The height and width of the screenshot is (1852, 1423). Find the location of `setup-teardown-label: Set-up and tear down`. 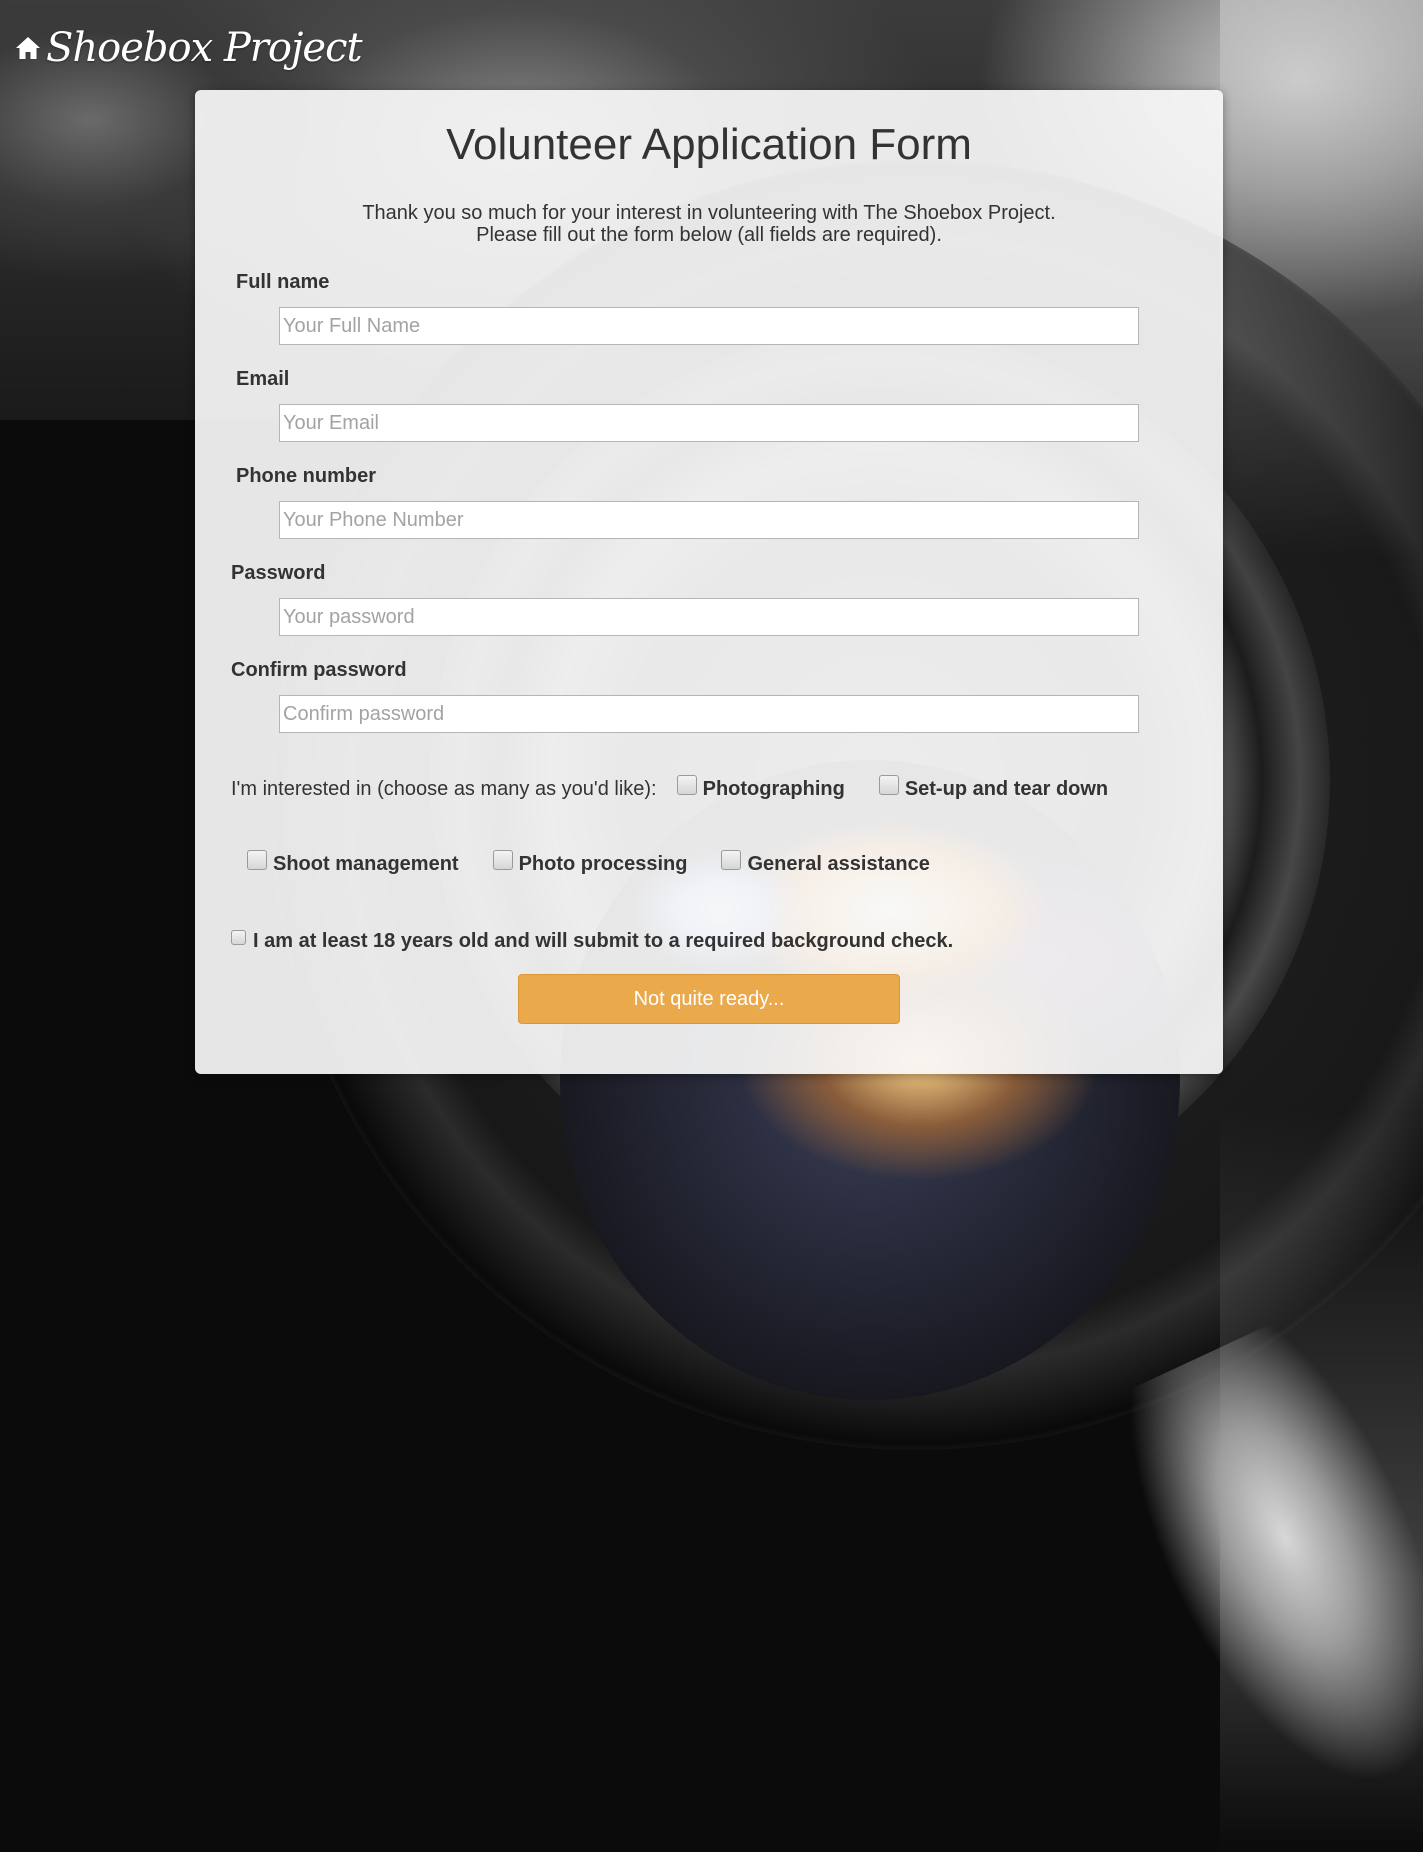

setup-teardown-label: Set-up and tear down is located at coordinates (1006, 789).